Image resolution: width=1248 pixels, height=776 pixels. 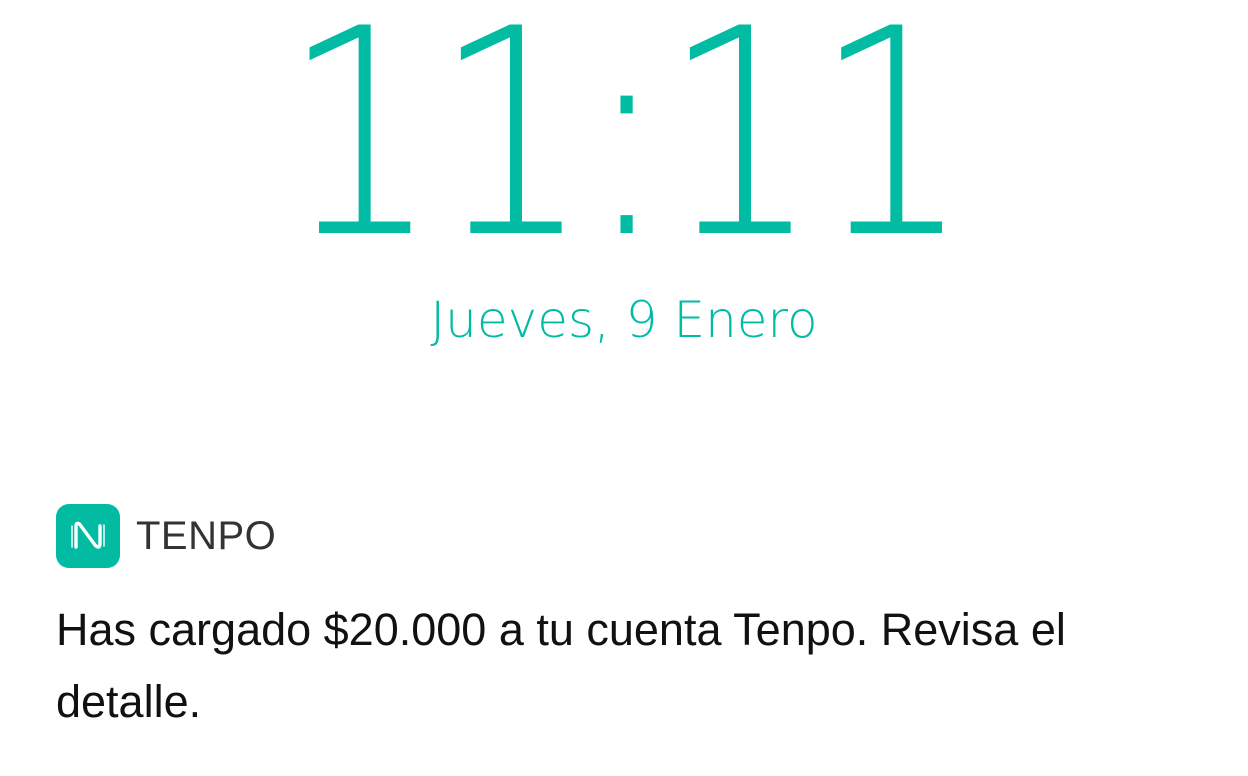 I want to click on notification-header: TENPO, so click(x=621, y=536).